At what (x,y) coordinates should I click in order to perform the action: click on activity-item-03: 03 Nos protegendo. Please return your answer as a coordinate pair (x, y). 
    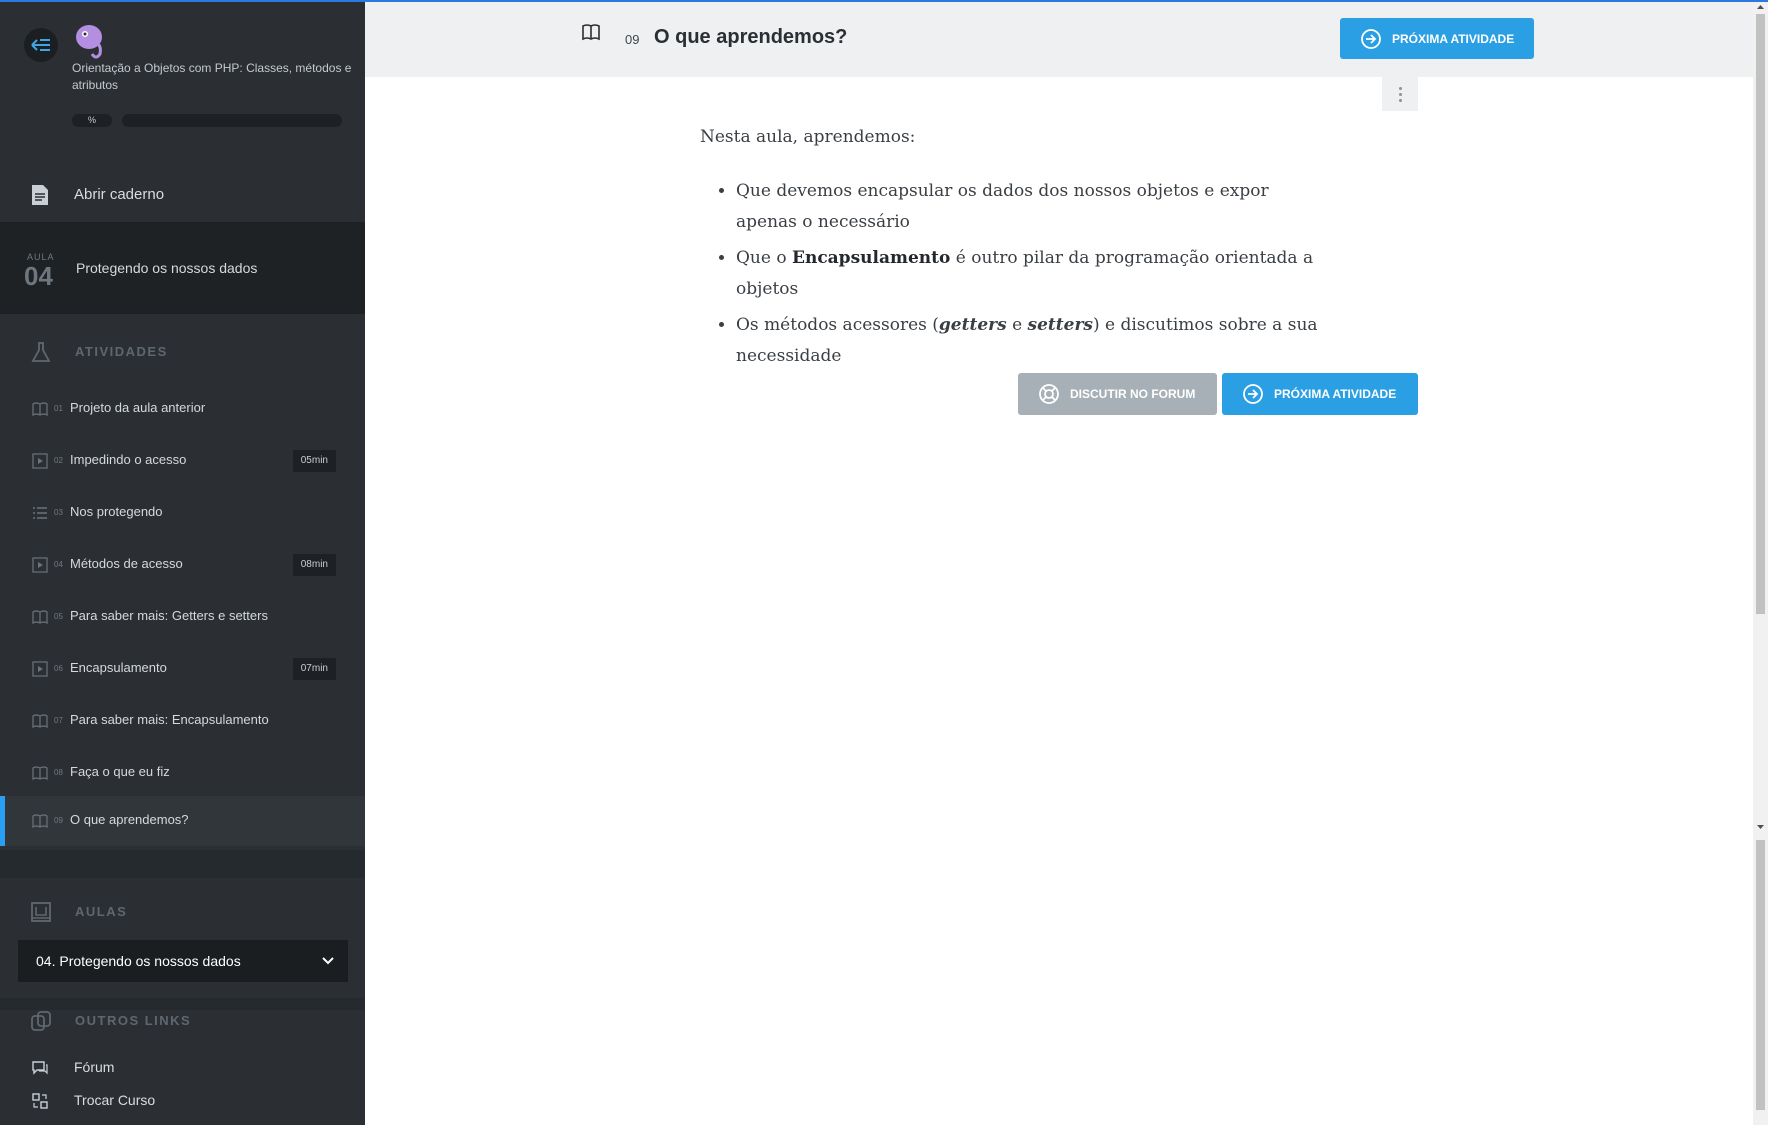
    Looking at the image, I should click on (182, 514).